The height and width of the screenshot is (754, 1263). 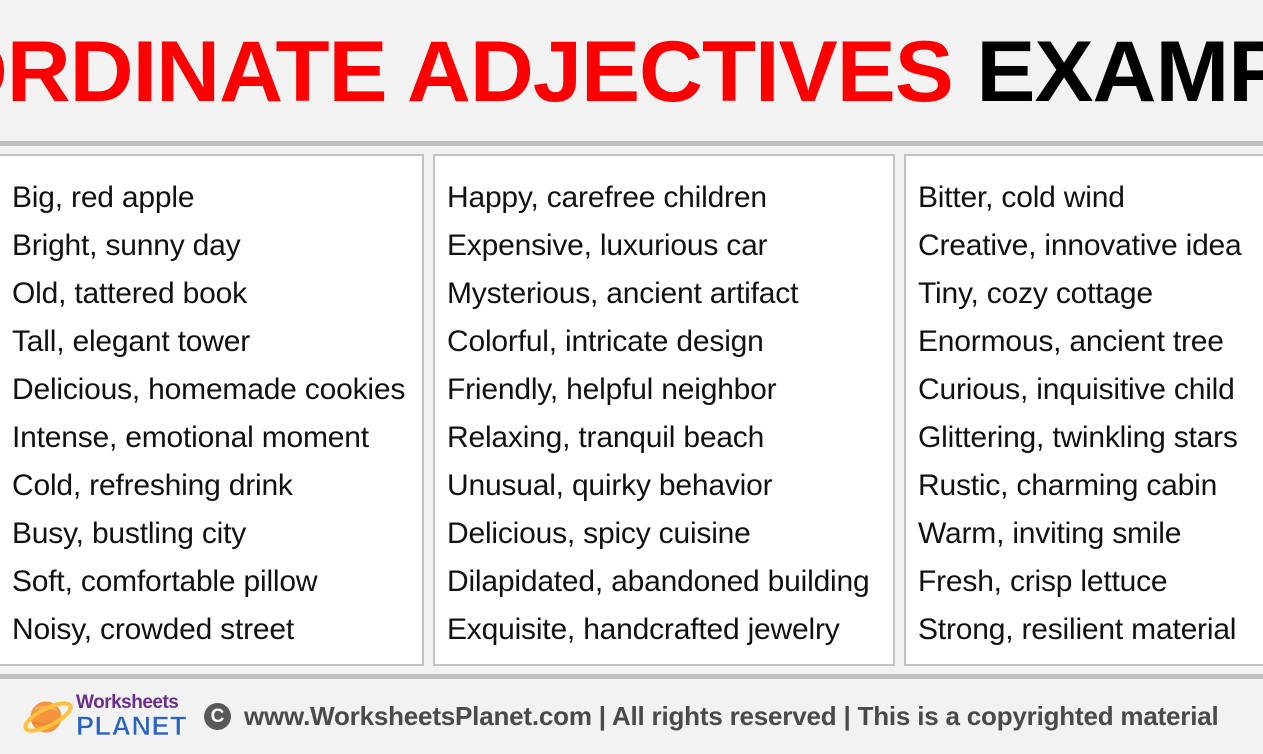 What do you see at coordinates (129, 533) in the screenshot?
I see `list-item: Busy, bustling city` at bounding box center [129, 533].